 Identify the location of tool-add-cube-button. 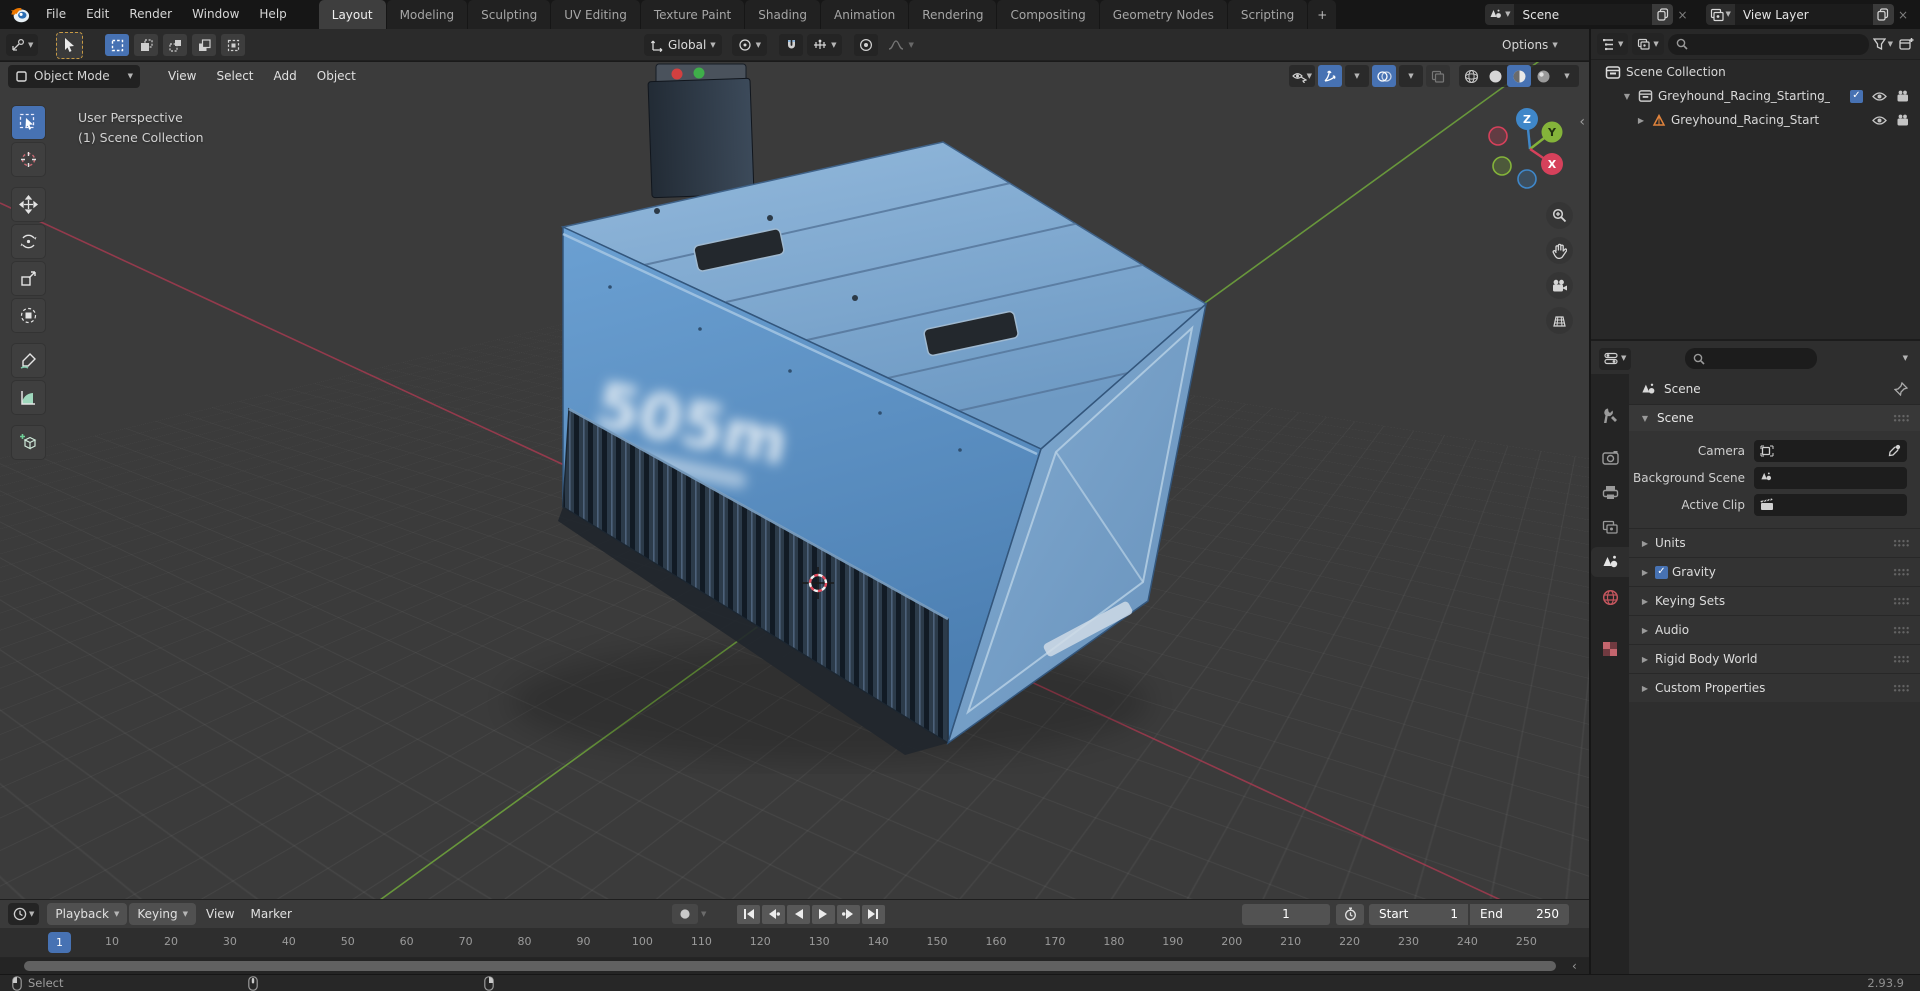
(28, 442).